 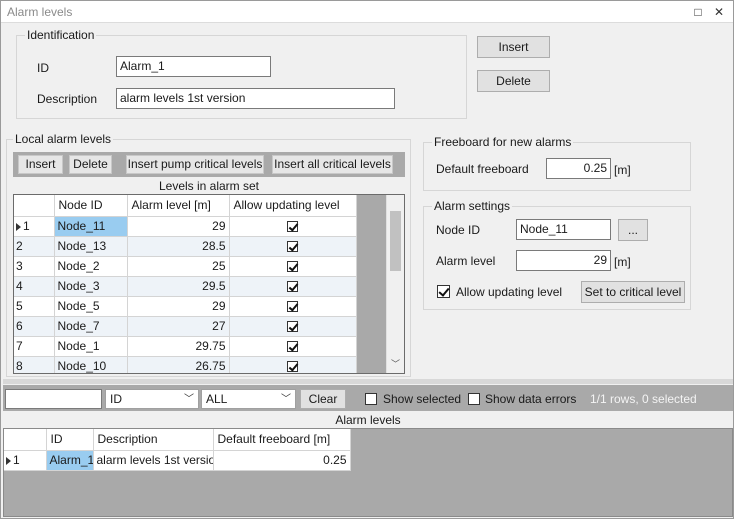 What do you see at coordinates (53, 399) in the screenshot?
I see `search-input` at bounding box center [53, 399].